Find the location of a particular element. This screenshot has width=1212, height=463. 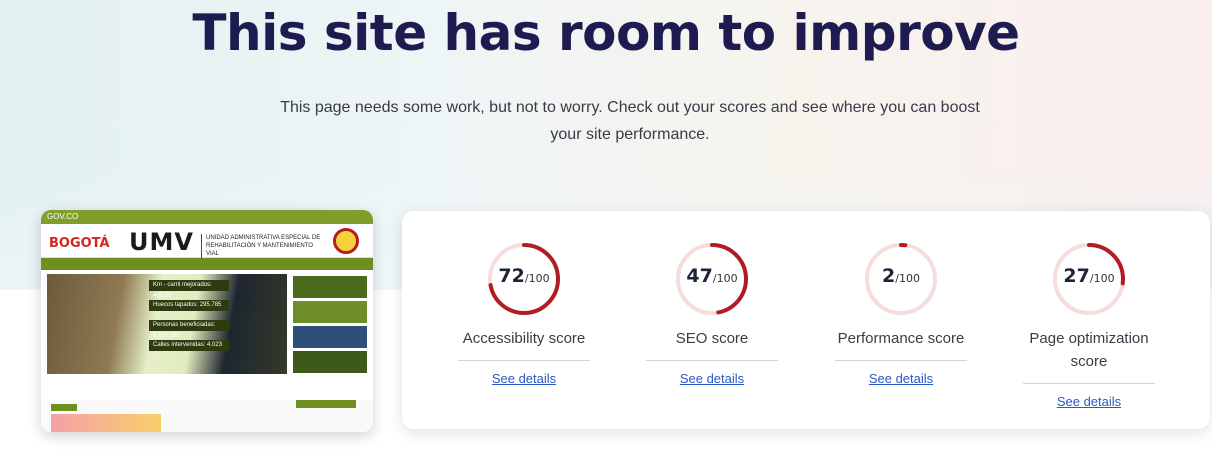

seo-score: 47/100 SEO score See details is located at coordinates (712, 313).